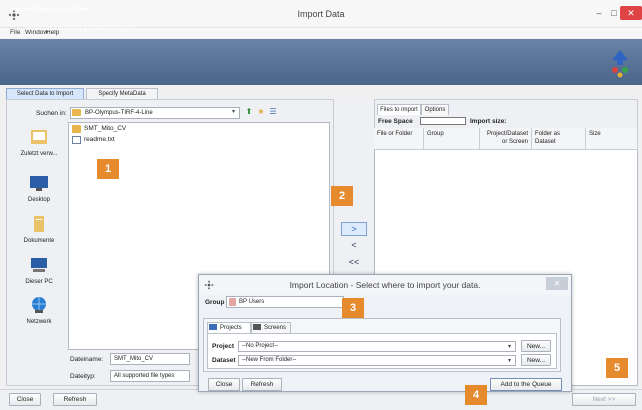 This screenshot has height=410, width=642. Describe the element at coordinates (435, 109) in the screenshot. I see `tab-options: Options` at that location.